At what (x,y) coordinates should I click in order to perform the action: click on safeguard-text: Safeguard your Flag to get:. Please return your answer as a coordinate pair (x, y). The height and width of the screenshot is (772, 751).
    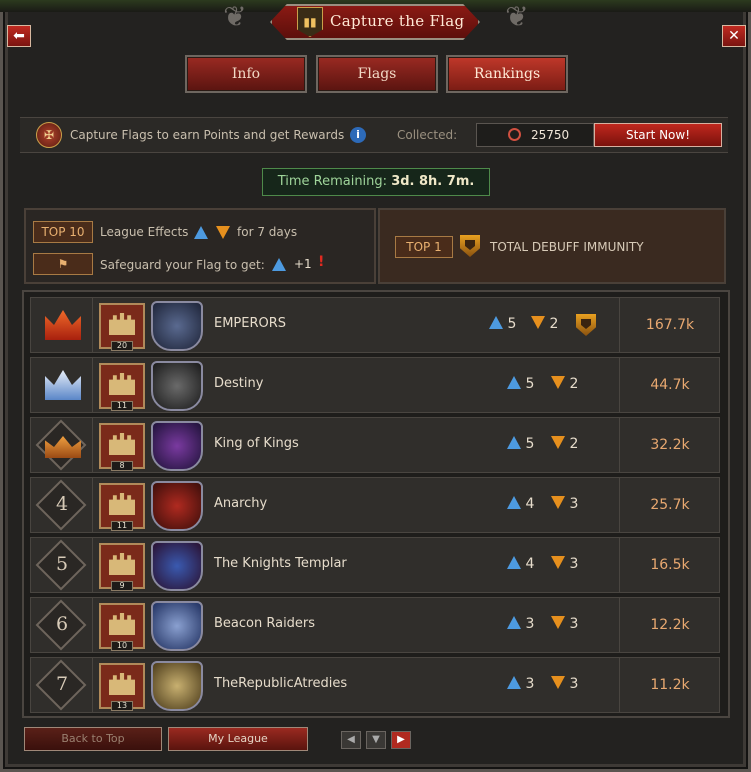
    Looking at the image, I should click on (182, 265).